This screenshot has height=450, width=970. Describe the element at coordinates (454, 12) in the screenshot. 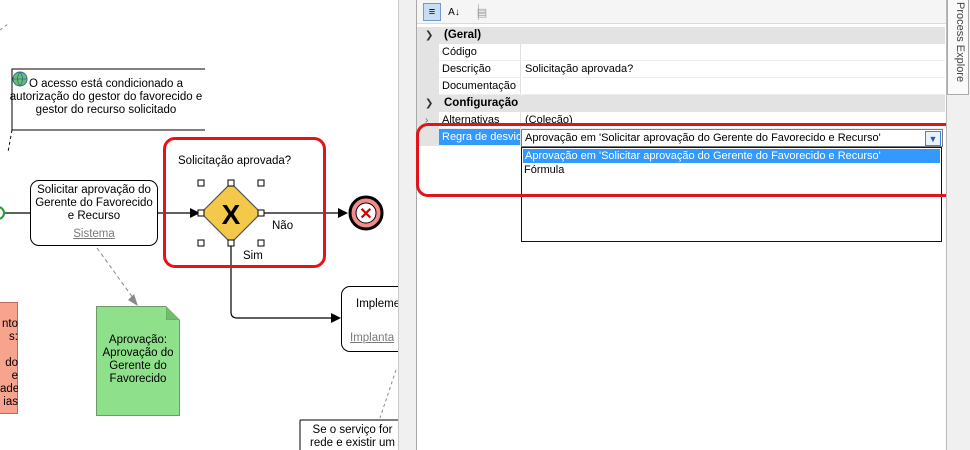

I see `alphabetical-sort-icon: A↓` at that location.